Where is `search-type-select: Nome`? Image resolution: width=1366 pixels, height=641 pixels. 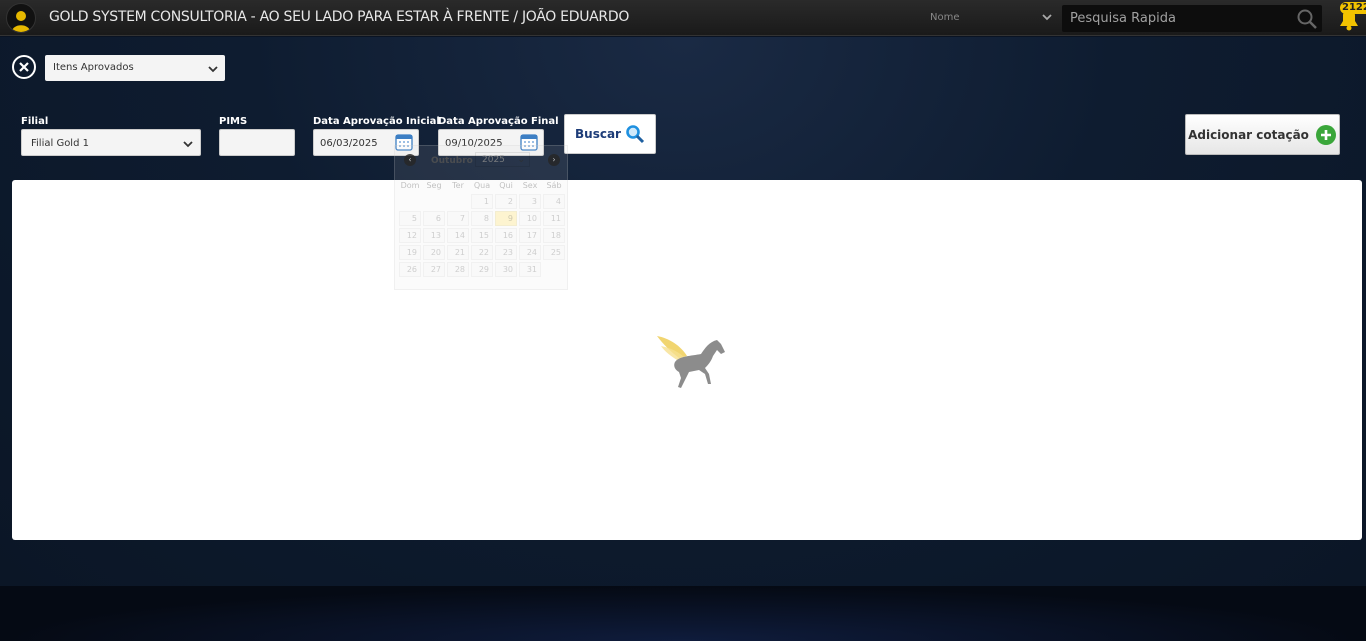 search-type-select: Nome is located at coordinates (991, 18).